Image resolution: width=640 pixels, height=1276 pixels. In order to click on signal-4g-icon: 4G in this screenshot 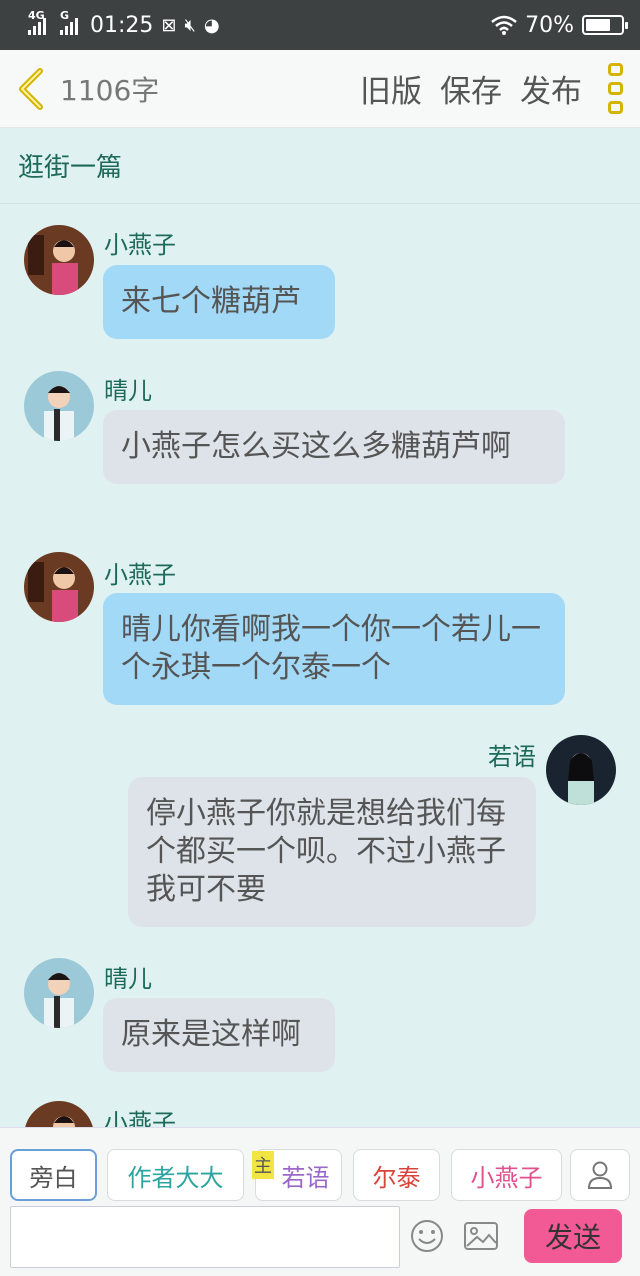, I will do `click(37, 22)`.